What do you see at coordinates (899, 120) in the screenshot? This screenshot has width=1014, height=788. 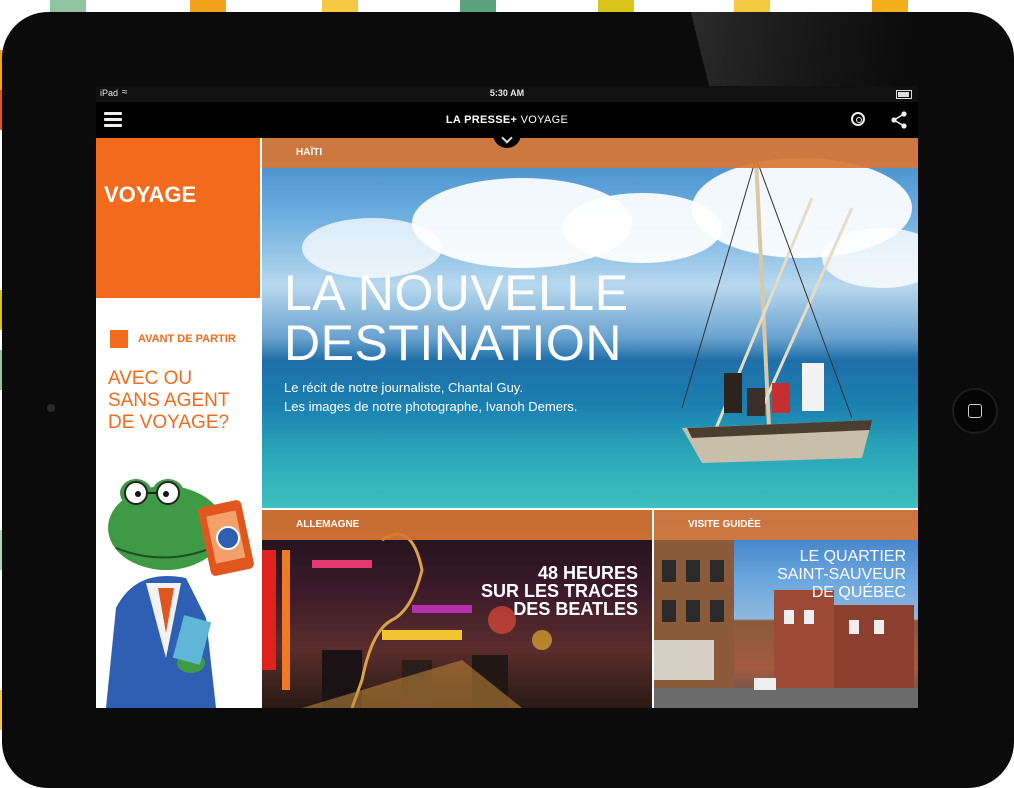 I see `share-icon` at bounding box center [899, 120].